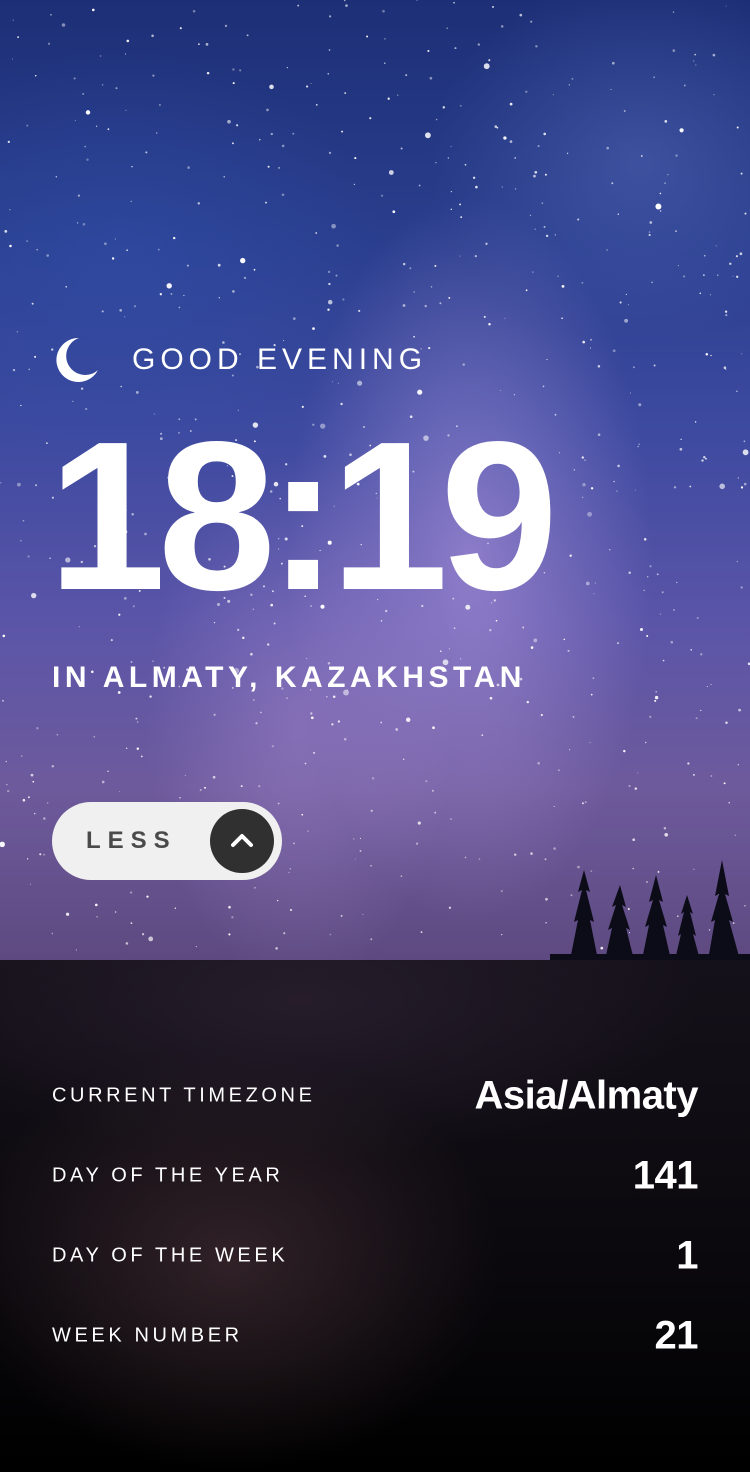 This screenshot has width=750, height=1472. Describe the element at coordinates (665, 1175) in the screenshot. I see `day-of-year-value: 141` at that location.